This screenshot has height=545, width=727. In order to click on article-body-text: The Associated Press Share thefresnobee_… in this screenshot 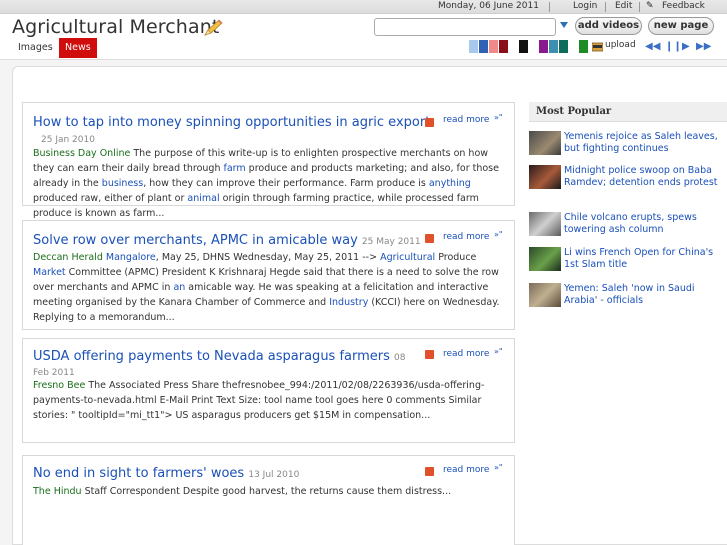, I will do `click(258, 400)`.